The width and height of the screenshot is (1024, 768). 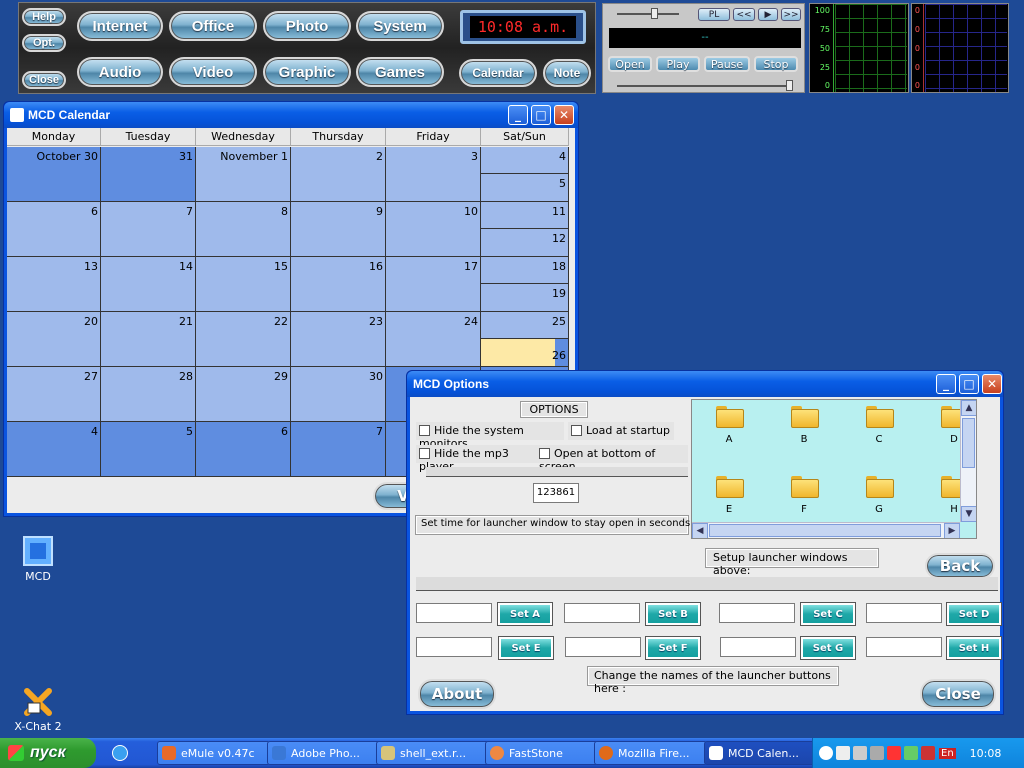 What do you see at coordinates (705, 86) in the screenshot?
I see `position-slider` at bounding box center [705, 86].